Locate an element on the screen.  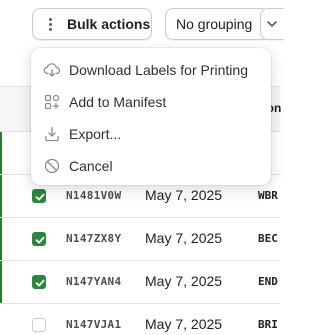
table-row: N147ZX8Y May 7, 2025 BEC is located at coordinates (140, 239).